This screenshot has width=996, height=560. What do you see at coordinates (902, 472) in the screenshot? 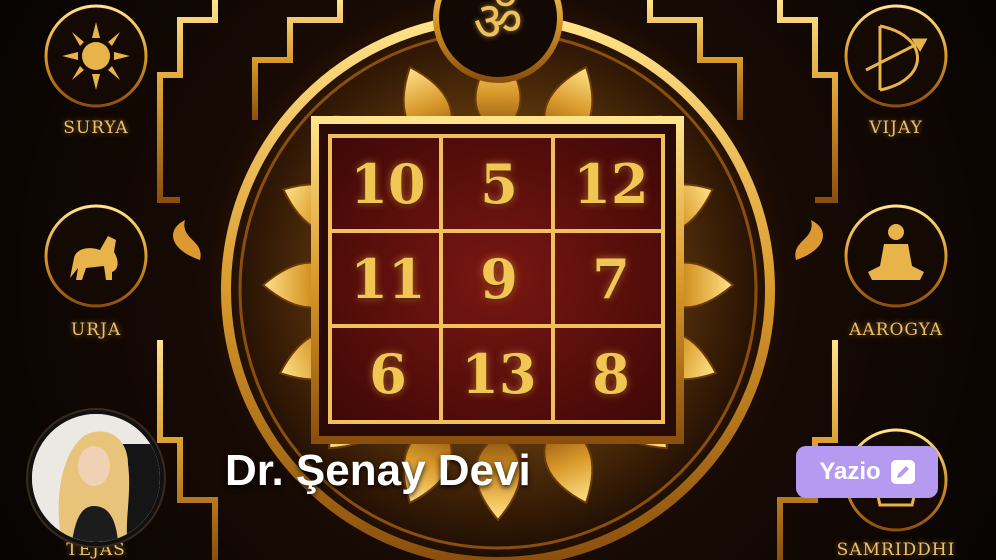
I see `pencil-icon` at bounding box center [902, 472].